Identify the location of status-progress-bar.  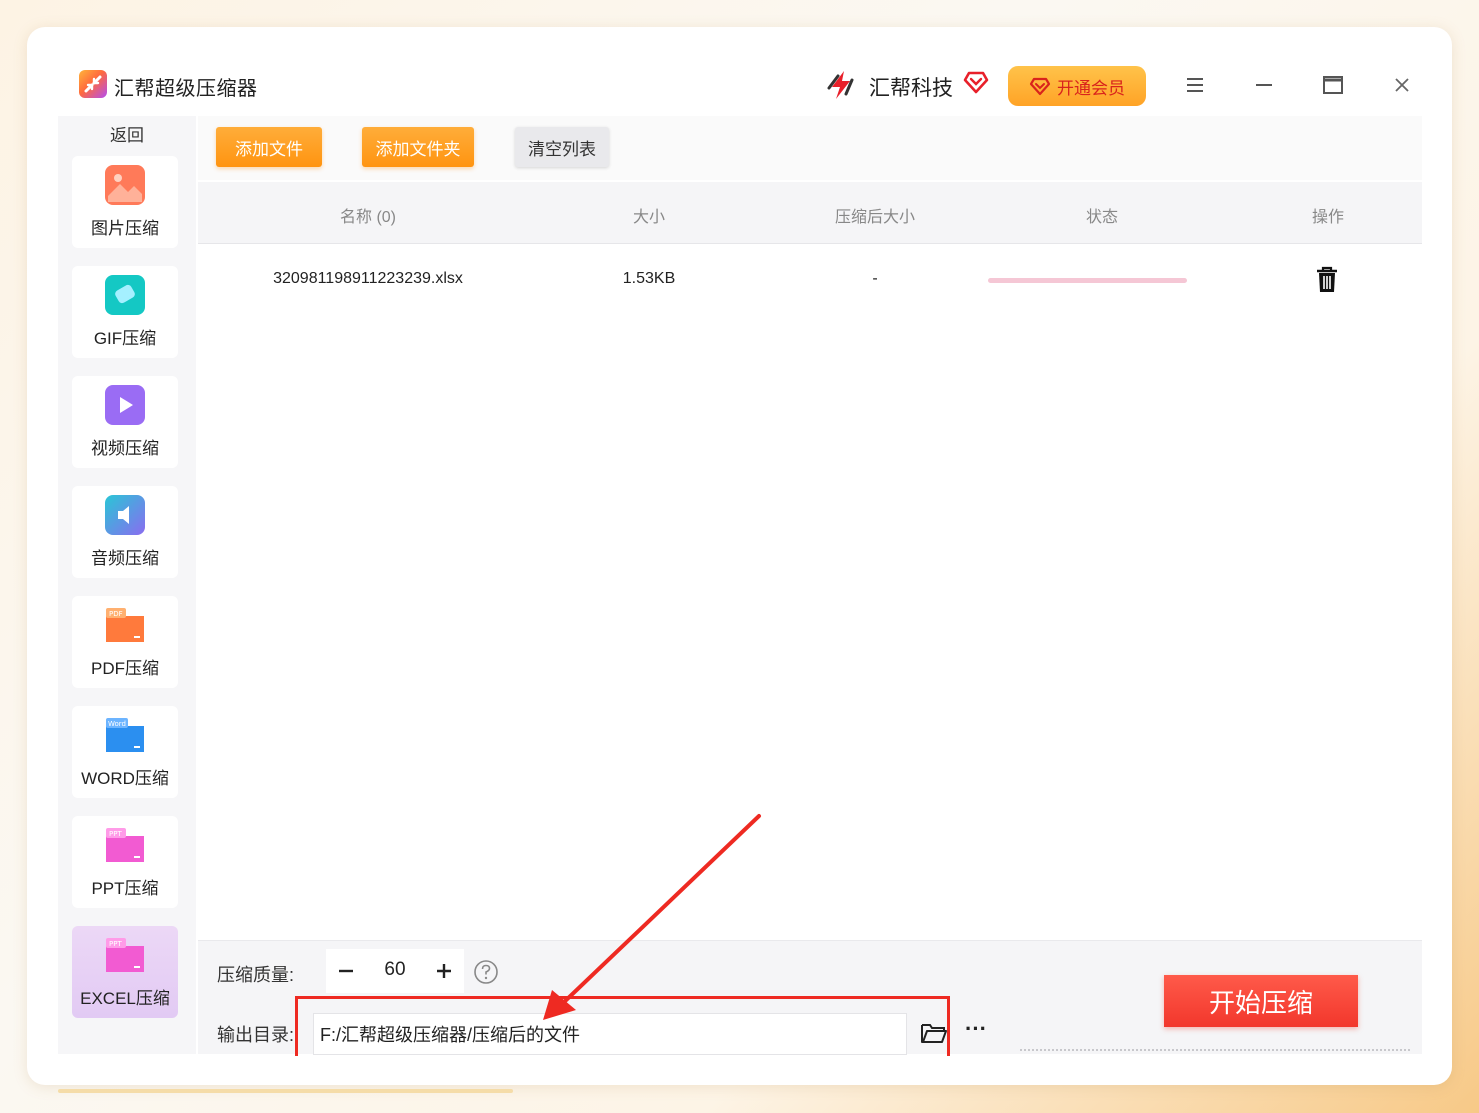
(1087, 280).